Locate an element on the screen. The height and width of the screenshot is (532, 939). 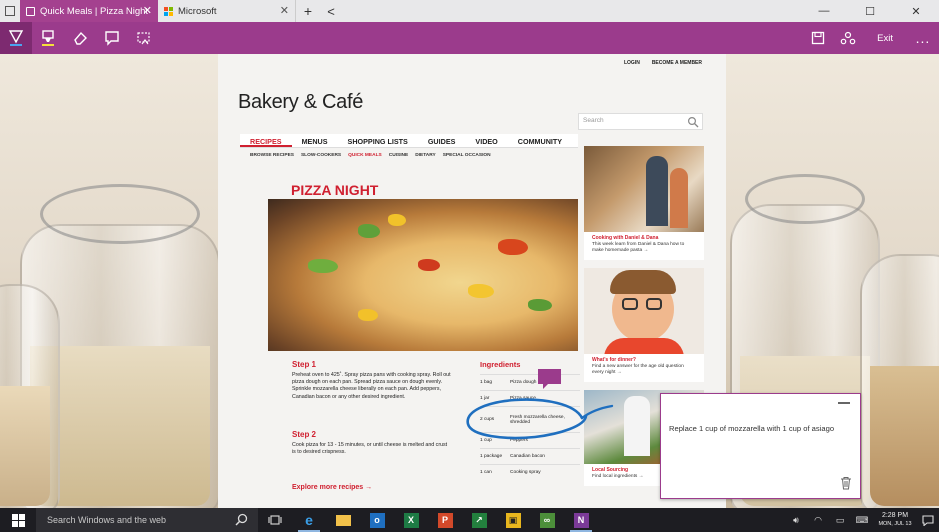
minimize-icon: — is located at coordinates (824, 11).